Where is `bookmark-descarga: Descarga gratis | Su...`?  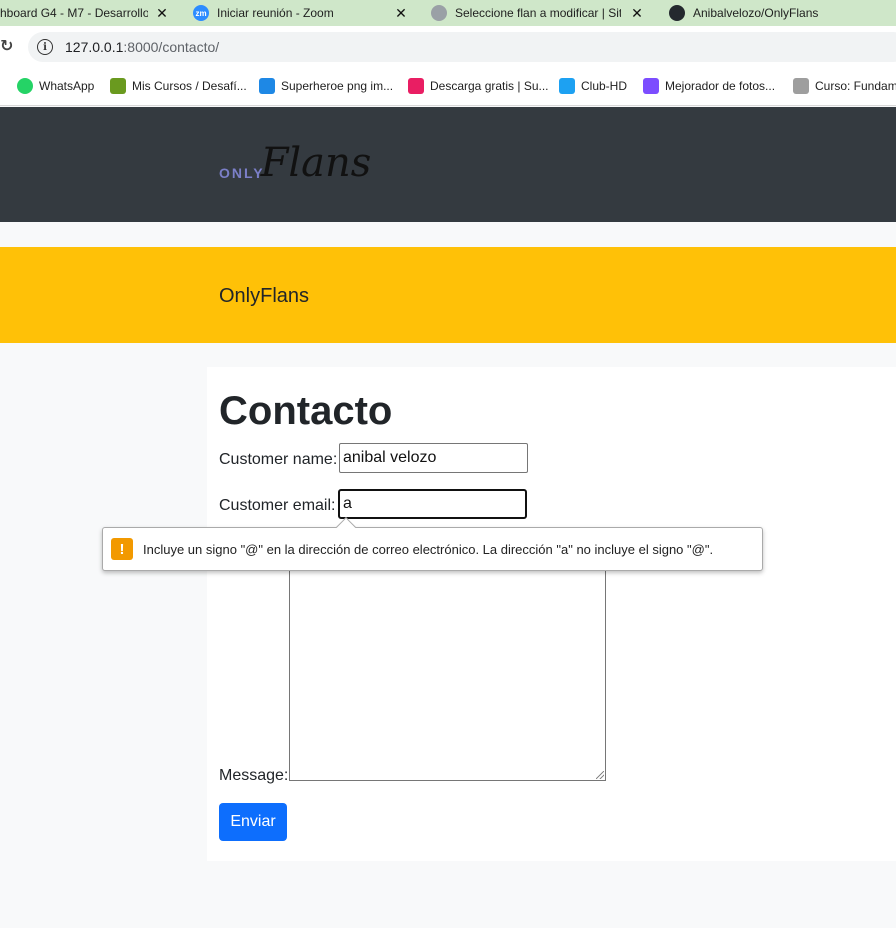 bookmark-descarga: Descarga gratis | Su... is located at coordinates (478, 86).